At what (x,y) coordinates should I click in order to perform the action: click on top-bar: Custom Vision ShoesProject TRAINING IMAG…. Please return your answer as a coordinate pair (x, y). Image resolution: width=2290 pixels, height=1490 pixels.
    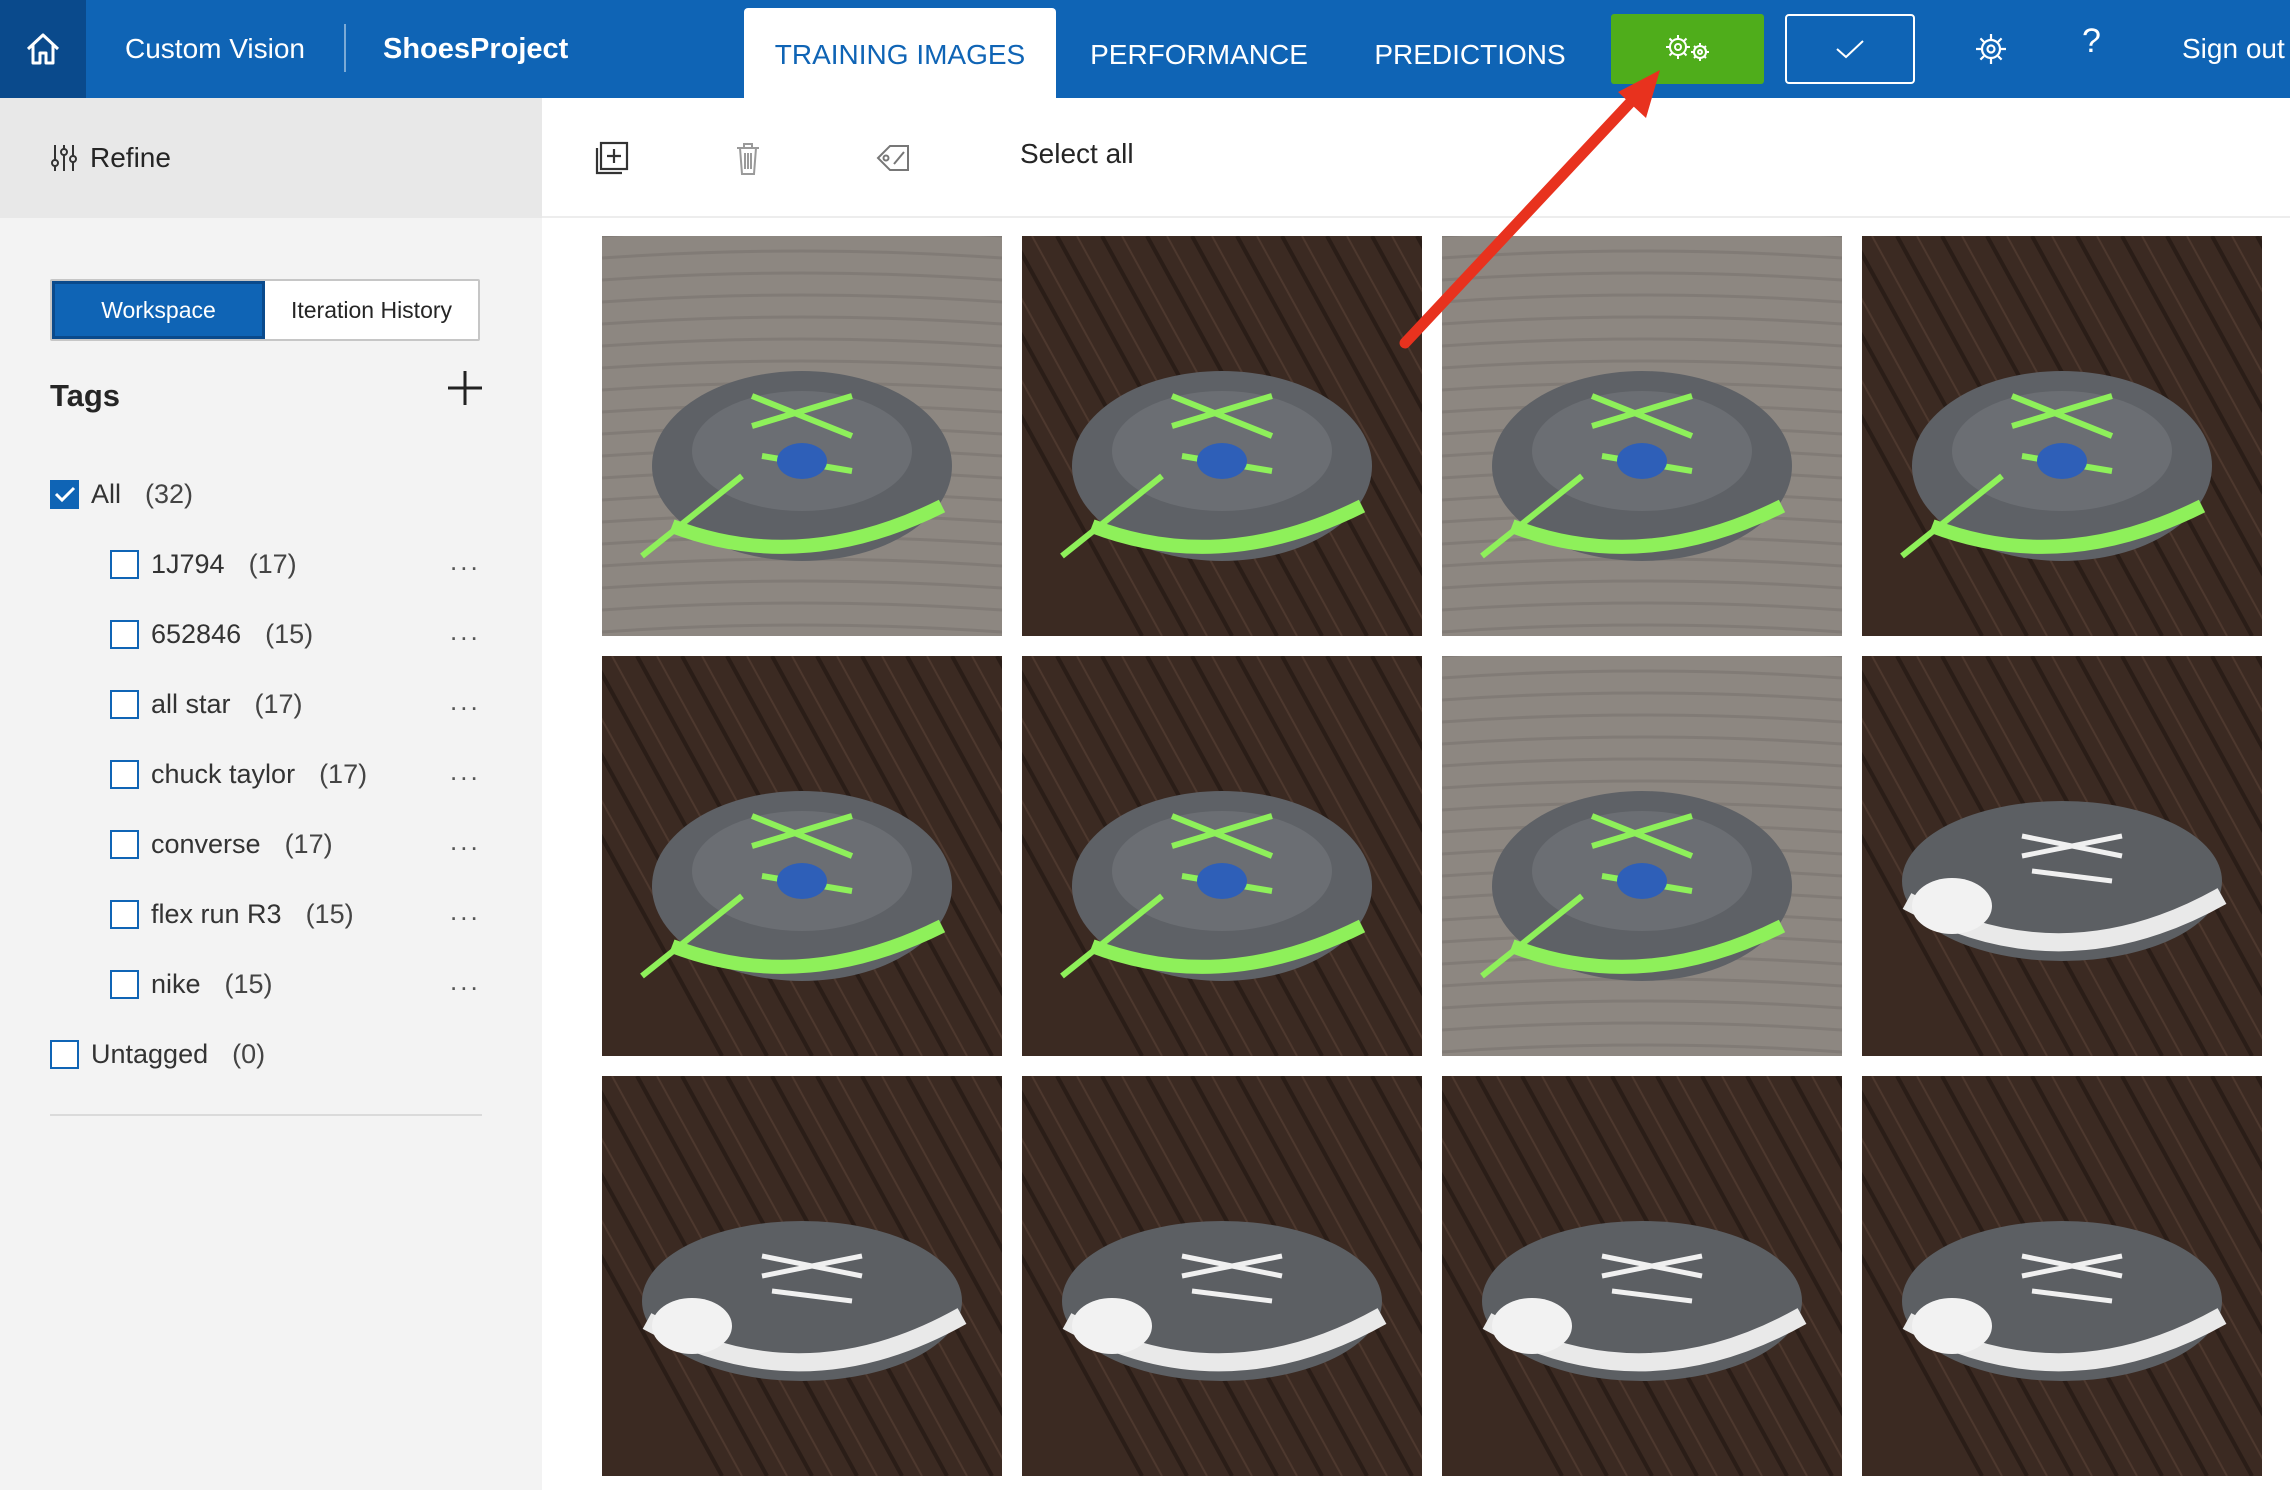
    Looking at the image, I should click on (1145, 49).